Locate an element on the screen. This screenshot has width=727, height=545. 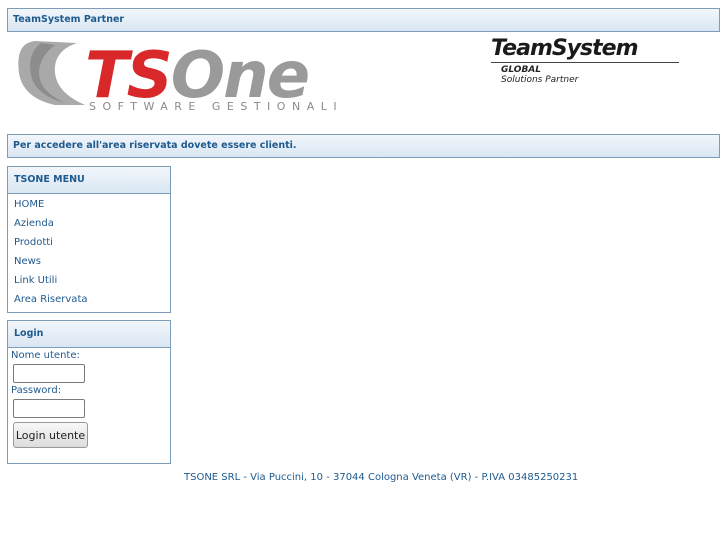
teamsystem-global: GLOBAL is located at coordinates (521, 70).